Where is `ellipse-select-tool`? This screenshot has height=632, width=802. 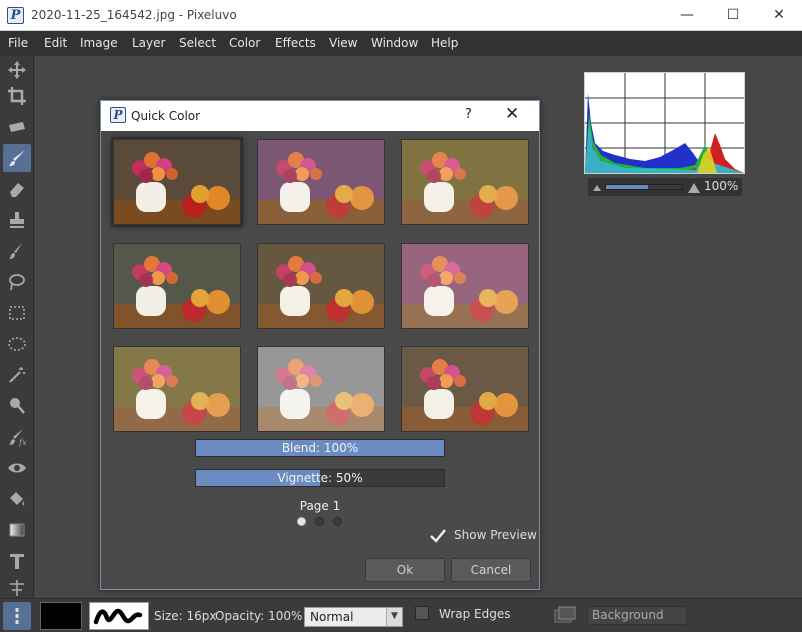 ellipse-select-tool is located at coordinates (17, 344).